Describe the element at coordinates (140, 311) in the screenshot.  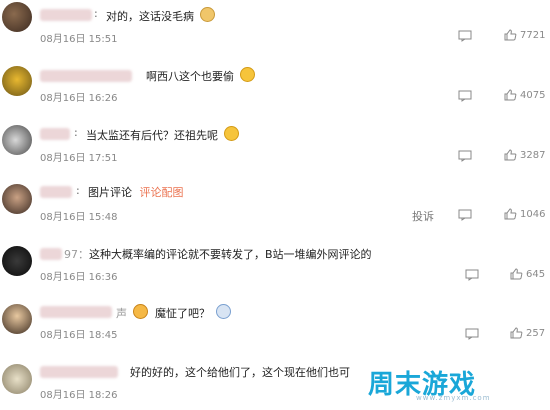
I see `angry-emoji-icon` at that location.